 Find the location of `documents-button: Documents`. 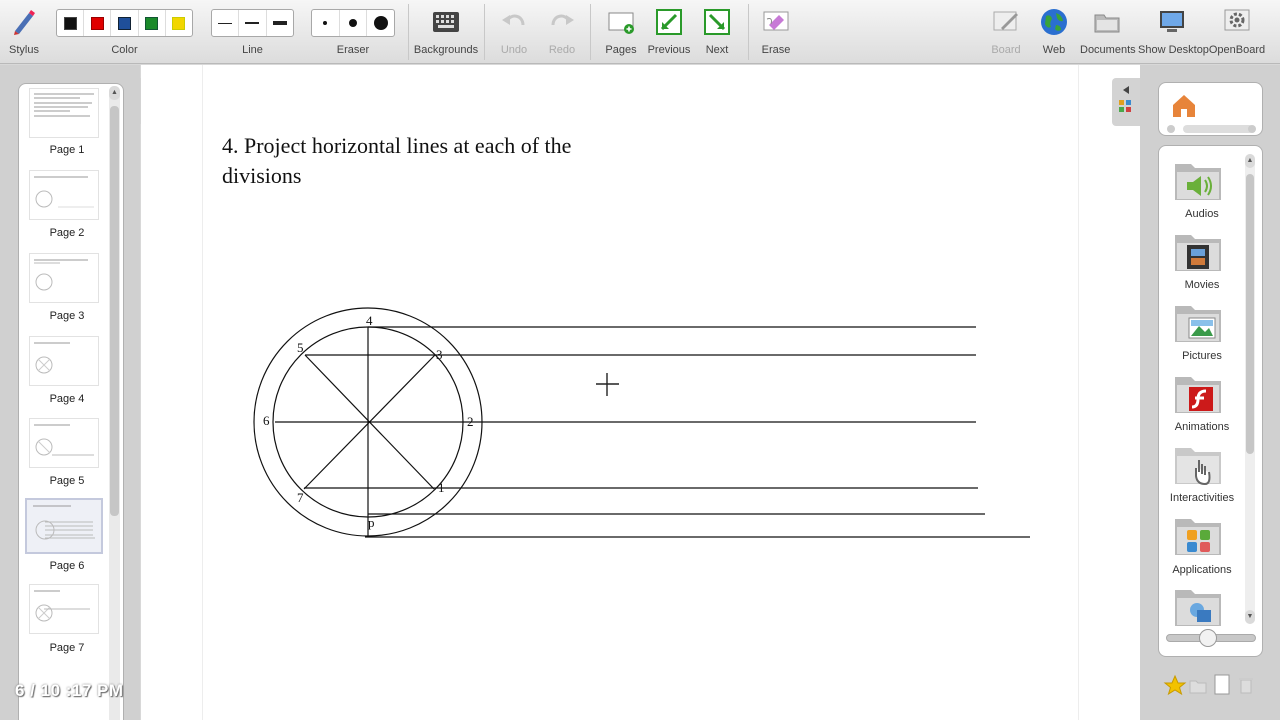

documents-button: Documents is located at coordinates (1108, 32).